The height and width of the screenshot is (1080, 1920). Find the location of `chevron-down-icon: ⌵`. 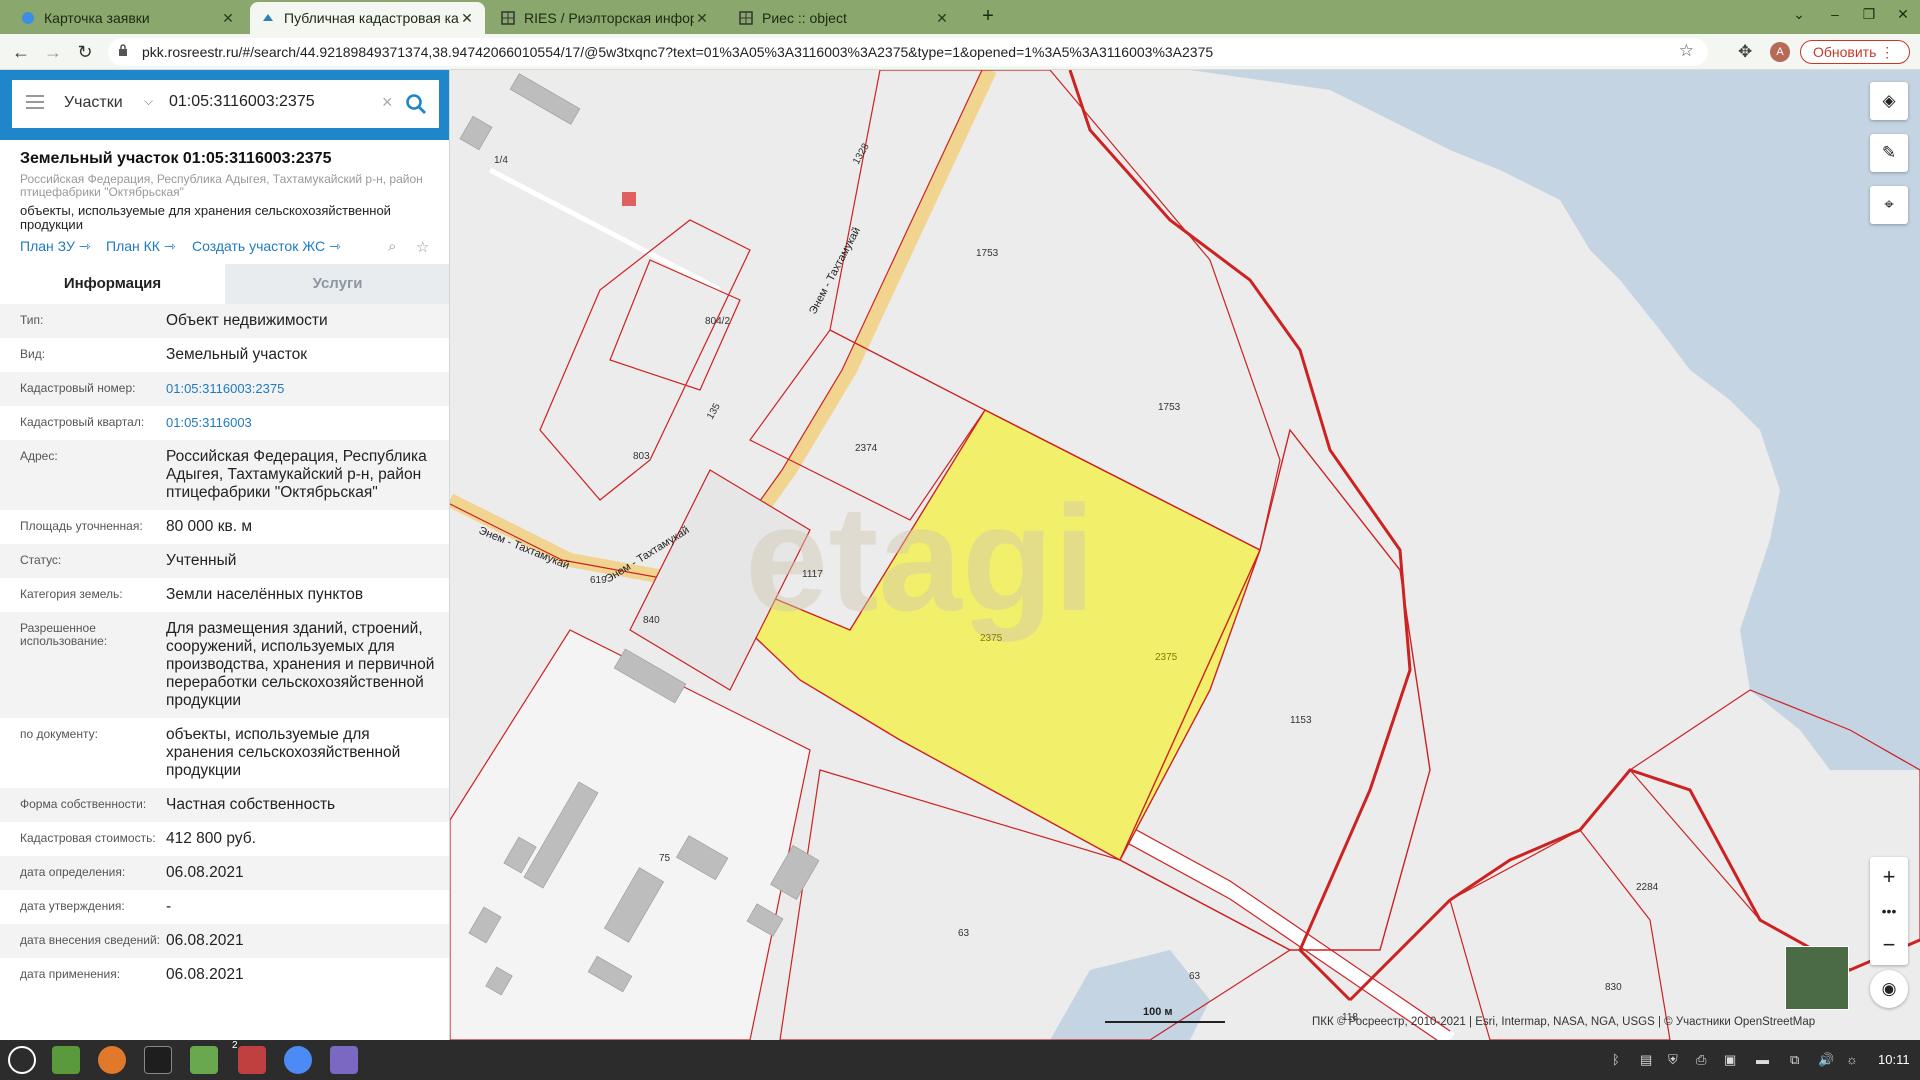

chevron-down-icon: ⌵ is located at coordinates (148, 101).